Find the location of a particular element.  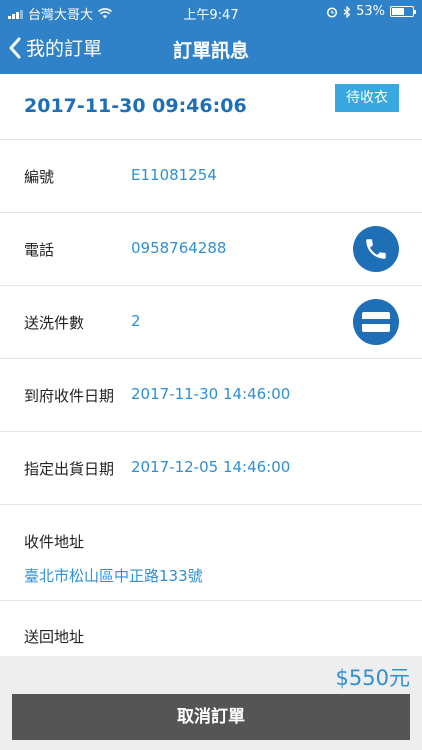

app-header: 台灣大哥大 上午9:47 53% 我的訂單 訂單訊息 is located at coordinates (211, 37).